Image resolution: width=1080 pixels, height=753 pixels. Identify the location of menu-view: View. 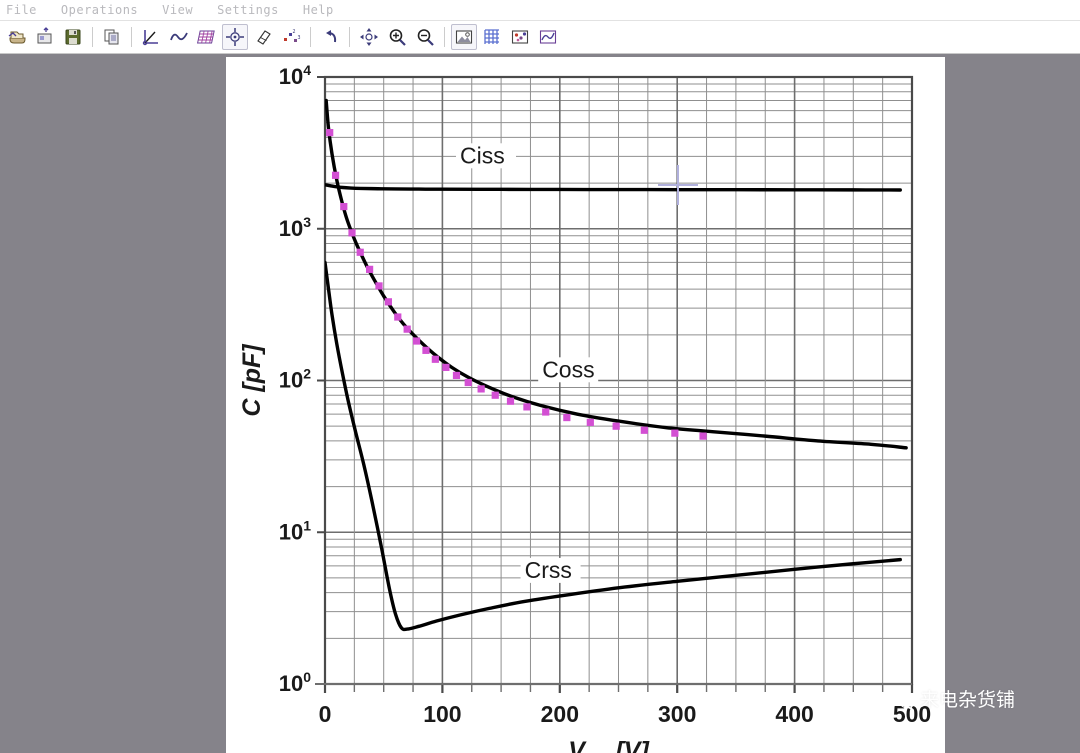
(177, 10).